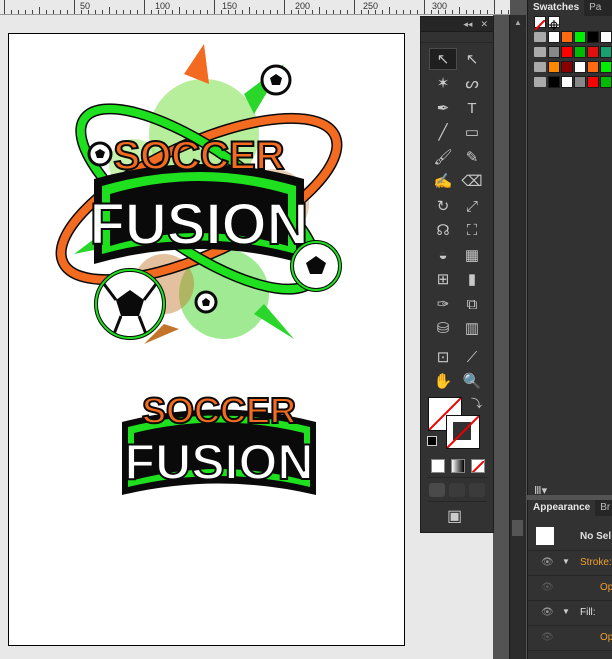 This screenshot has height=659, width=612. What do you see at coordinates (443, 206) in the screenshot?
I see `rotate-tool-icon: ↻` at bounding box center [443, 206].